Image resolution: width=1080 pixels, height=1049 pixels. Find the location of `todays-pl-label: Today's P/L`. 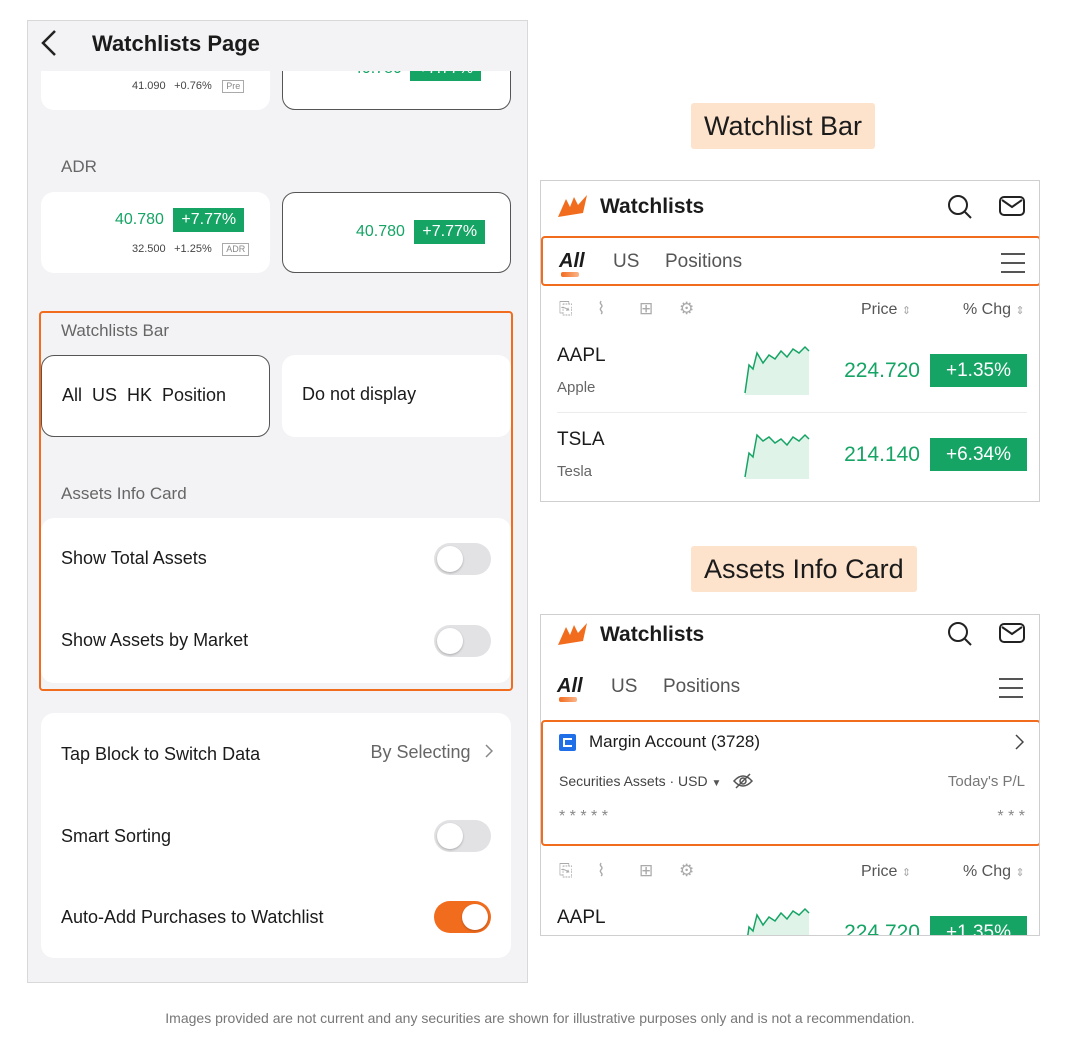

todays-pl-label: Today's P/L is located at coordinates (986, 781).